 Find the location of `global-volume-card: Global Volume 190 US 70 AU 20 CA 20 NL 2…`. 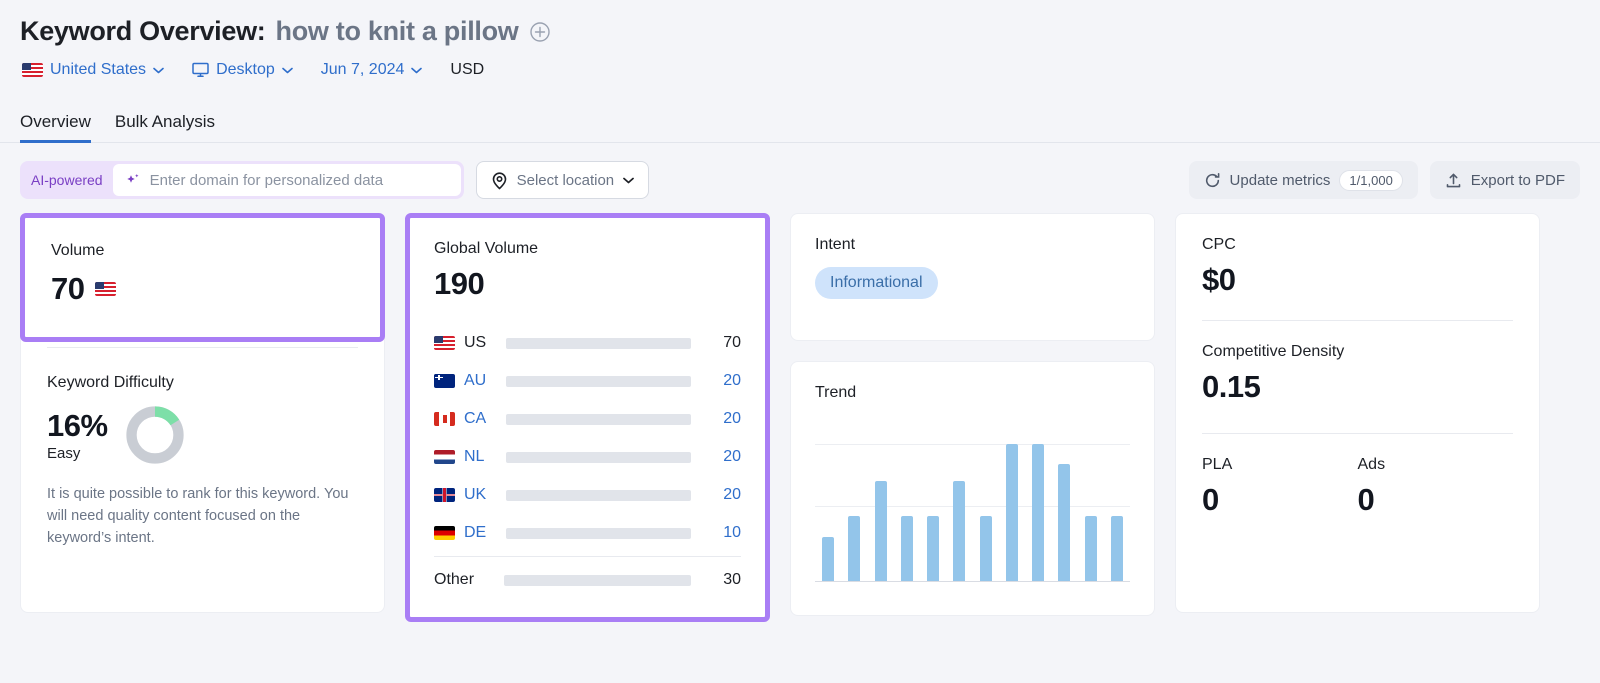

global-volume-card: Global Volume 190 US 70 AU 20 CA 20 NL 2… is located at coordinates (587, 417).